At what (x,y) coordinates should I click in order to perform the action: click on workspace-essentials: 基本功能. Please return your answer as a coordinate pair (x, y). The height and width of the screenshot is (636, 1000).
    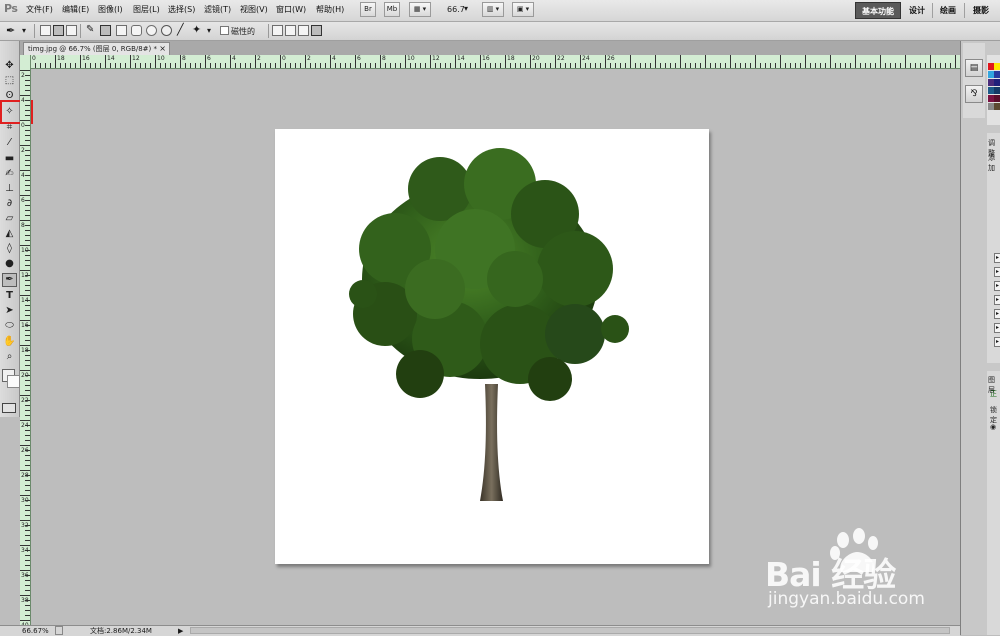
    Looking at the image, I should click on (878, 10).